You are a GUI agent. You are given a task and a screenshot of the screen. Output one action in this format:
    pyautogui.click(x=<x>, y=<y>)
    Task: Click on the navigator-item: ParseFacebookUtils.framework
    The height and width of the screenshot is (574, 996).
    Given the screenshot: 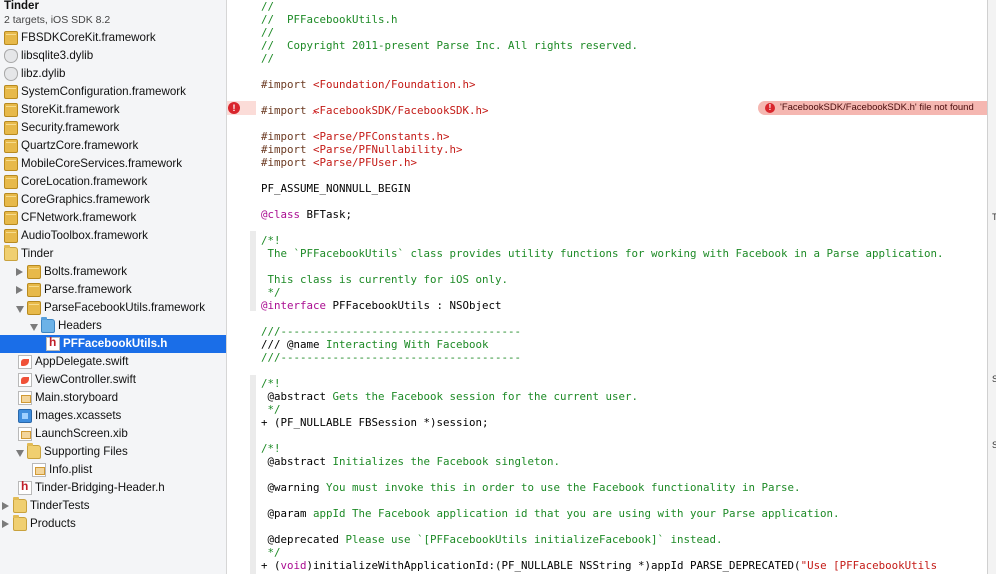 What is the action you would take?
    pyautogui.click(x=113, y=308)
    